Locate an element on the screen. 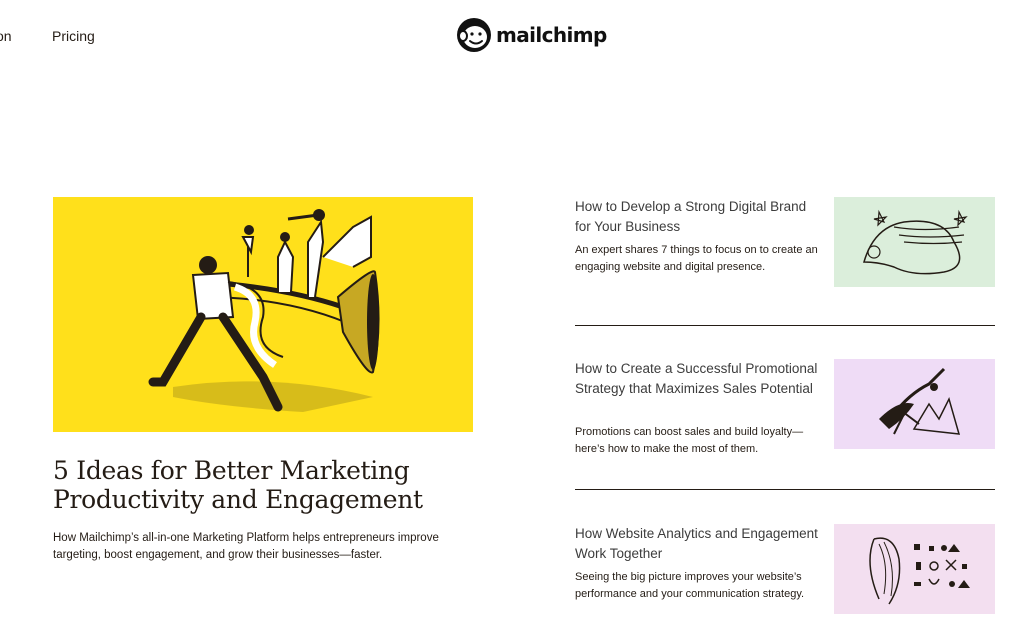 This screenshot has width=1024, height=642. trumpet-illustration-icon is located at coordinates (264, 310).